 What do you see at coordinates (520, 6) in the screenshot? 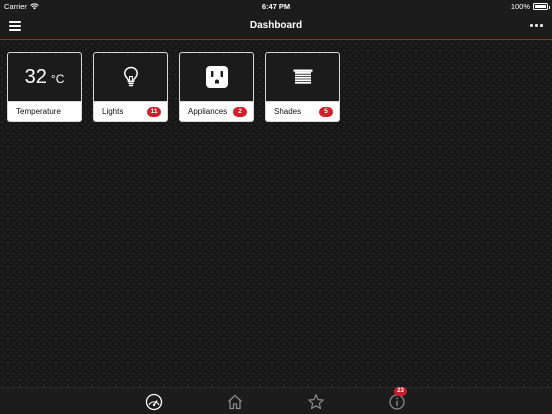
I see `battery-percent: 100%` at bounding box center [520, 6].